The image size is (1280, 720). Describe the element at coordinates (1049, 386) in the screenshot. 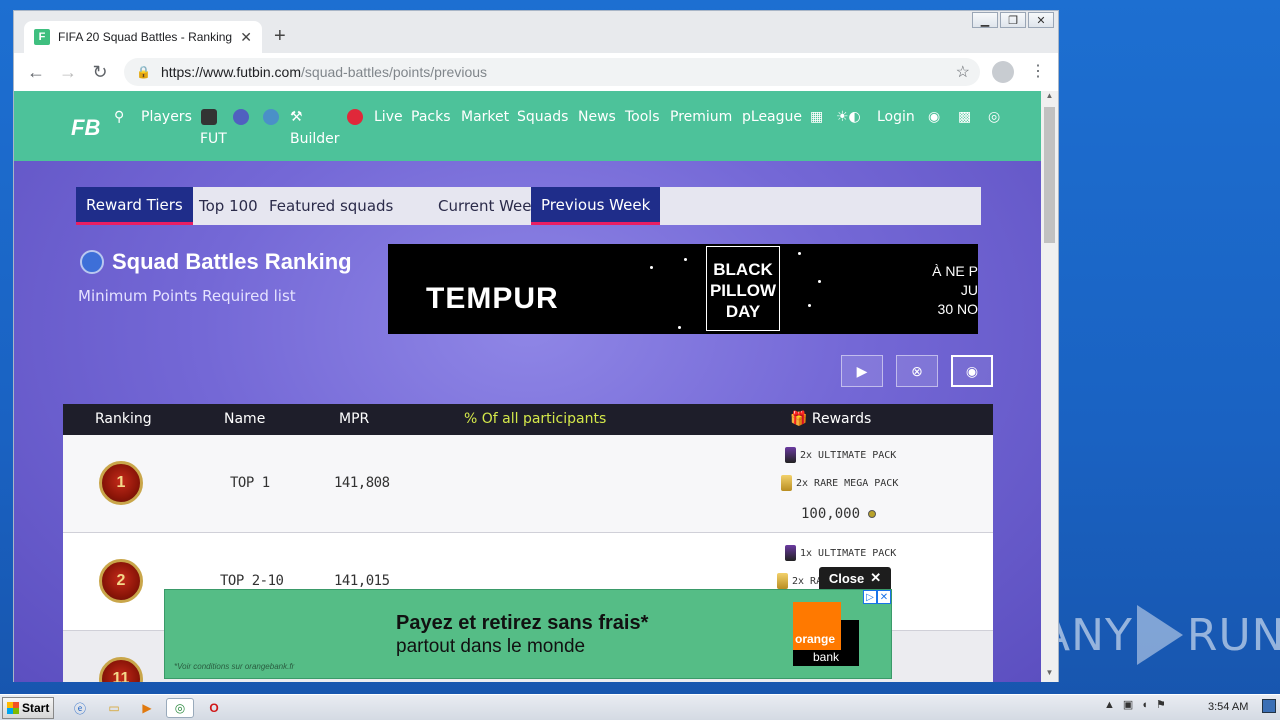

I see `page-scrollbar: ▲ ▼` at that location.